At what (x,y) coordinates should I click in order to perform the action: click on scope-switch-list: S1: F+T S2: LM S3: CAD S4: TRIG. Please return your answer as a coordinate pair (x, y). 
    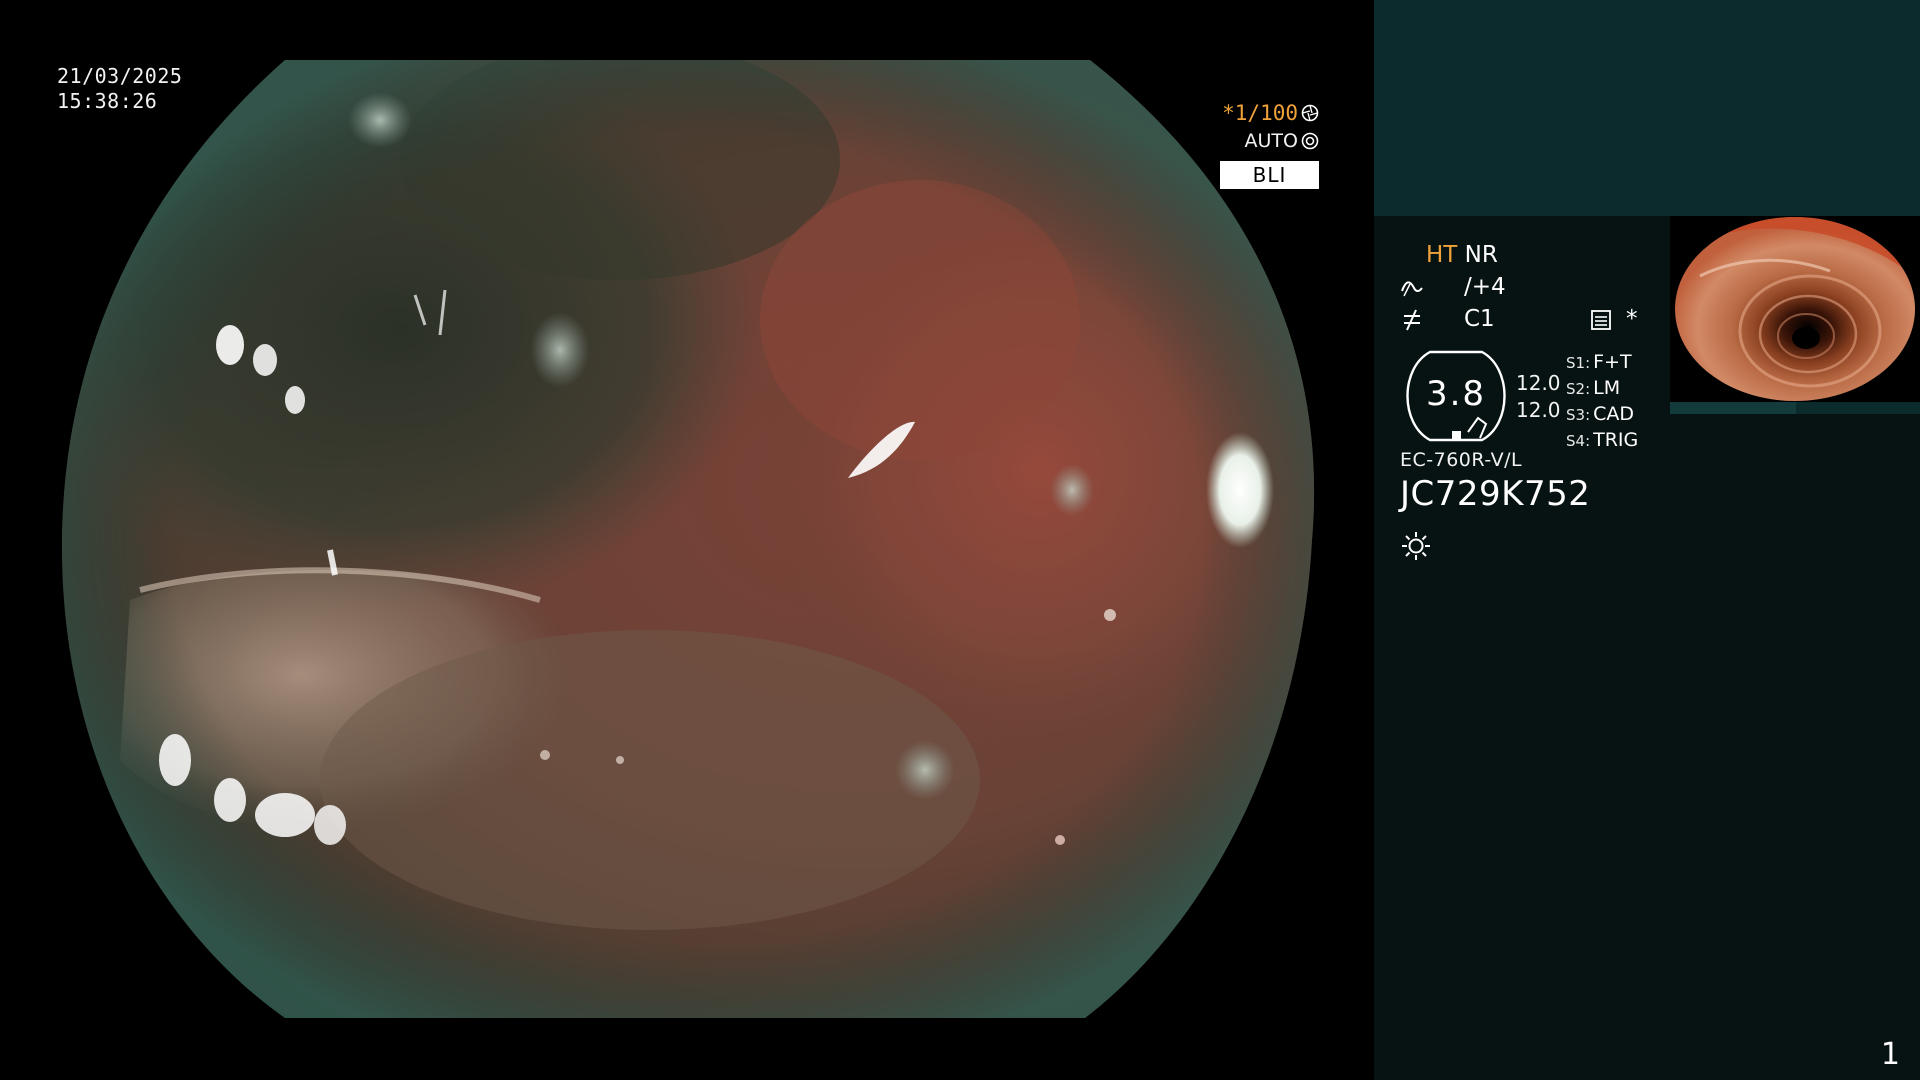
    Looking at the image, I should click on (1602, 402).